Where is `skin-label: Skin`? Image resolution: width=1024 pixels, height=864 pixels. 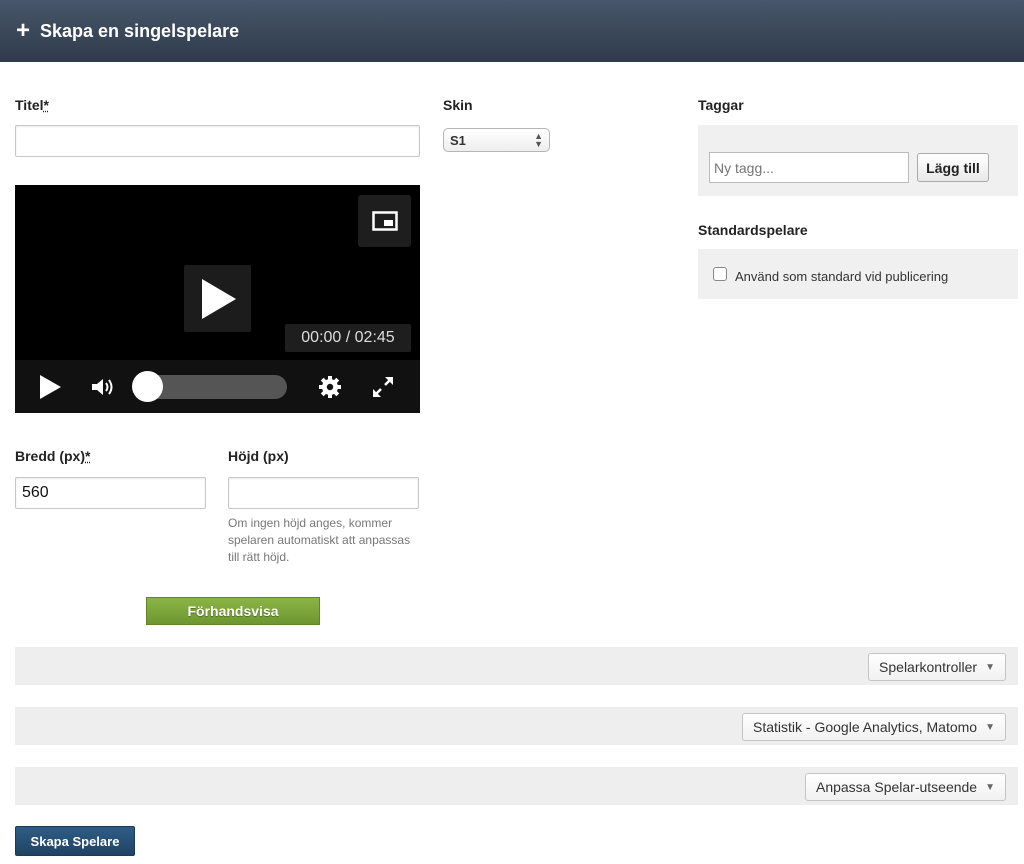
skin-label: Skin is located at coordinates (458, 105).